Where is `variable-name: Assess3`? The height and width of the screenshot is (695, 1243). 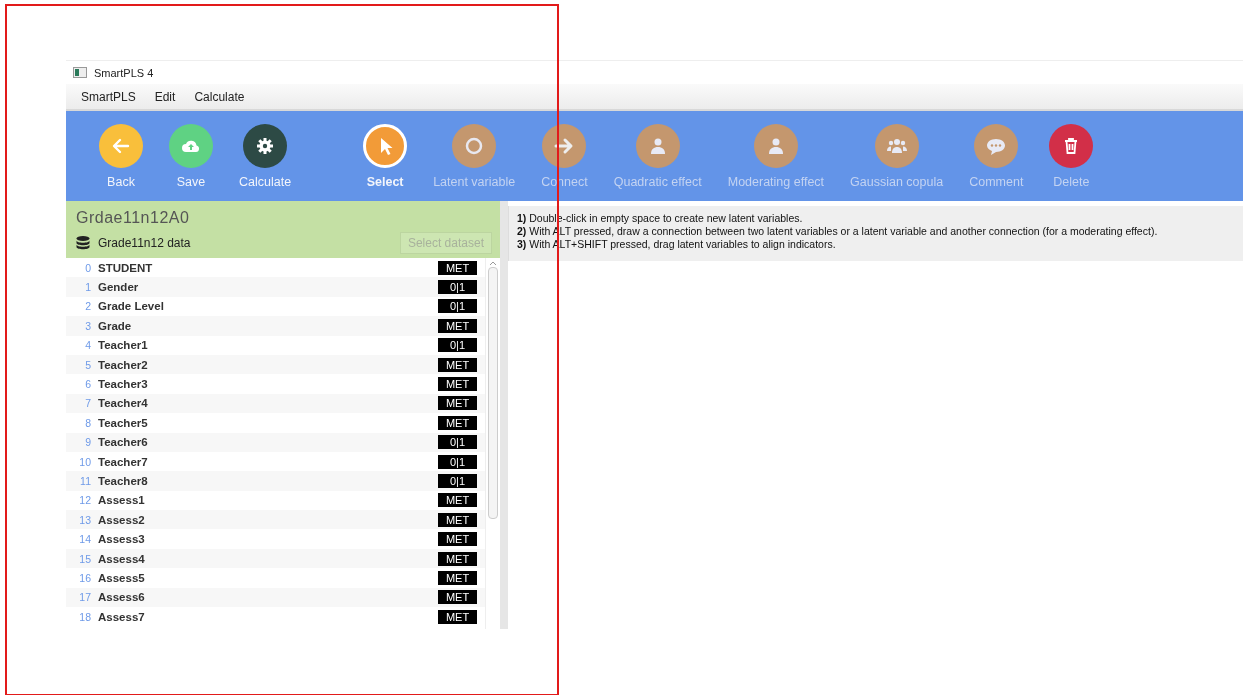
variable-name: Assess3 is located at coordinates (122, 539).